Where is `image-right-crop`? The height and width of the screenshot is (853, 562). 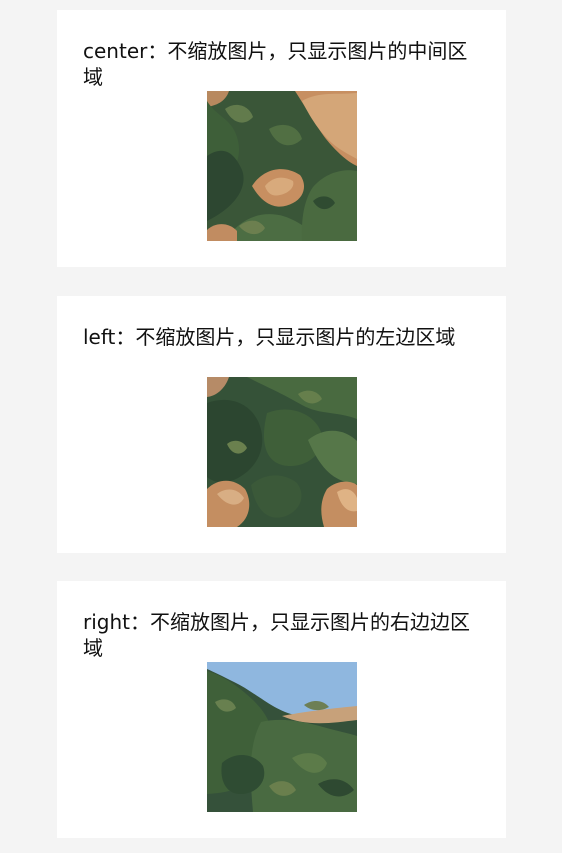
image-right-crop is located at coordinates (282, 737).